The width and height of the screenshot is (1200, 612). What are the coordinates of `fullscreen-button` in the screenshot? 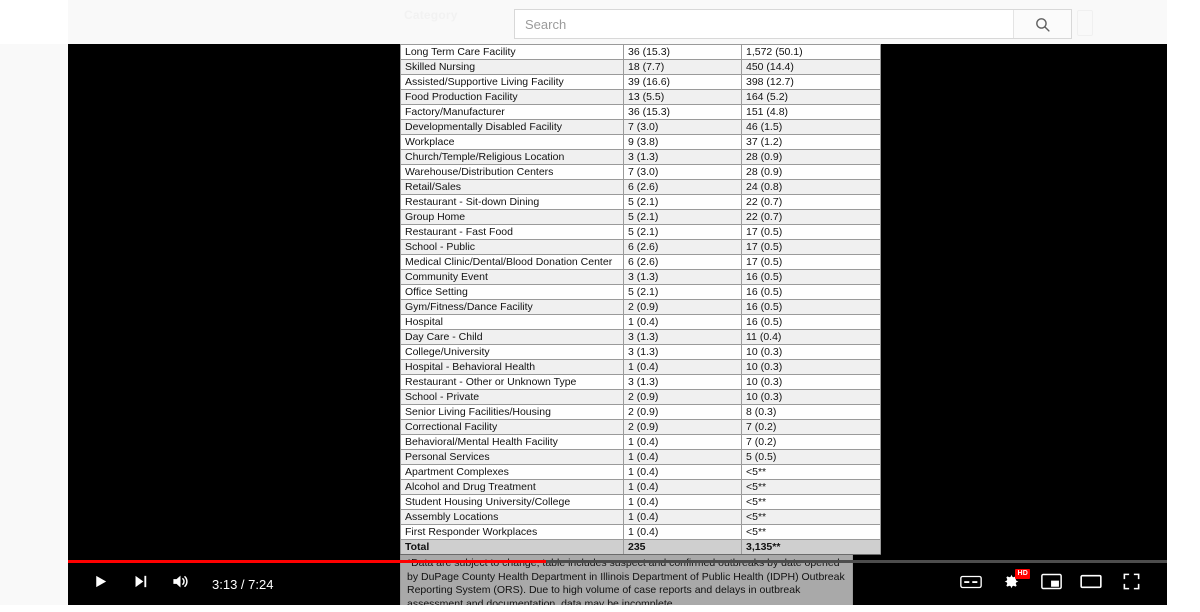 It's located at (1131, 584).